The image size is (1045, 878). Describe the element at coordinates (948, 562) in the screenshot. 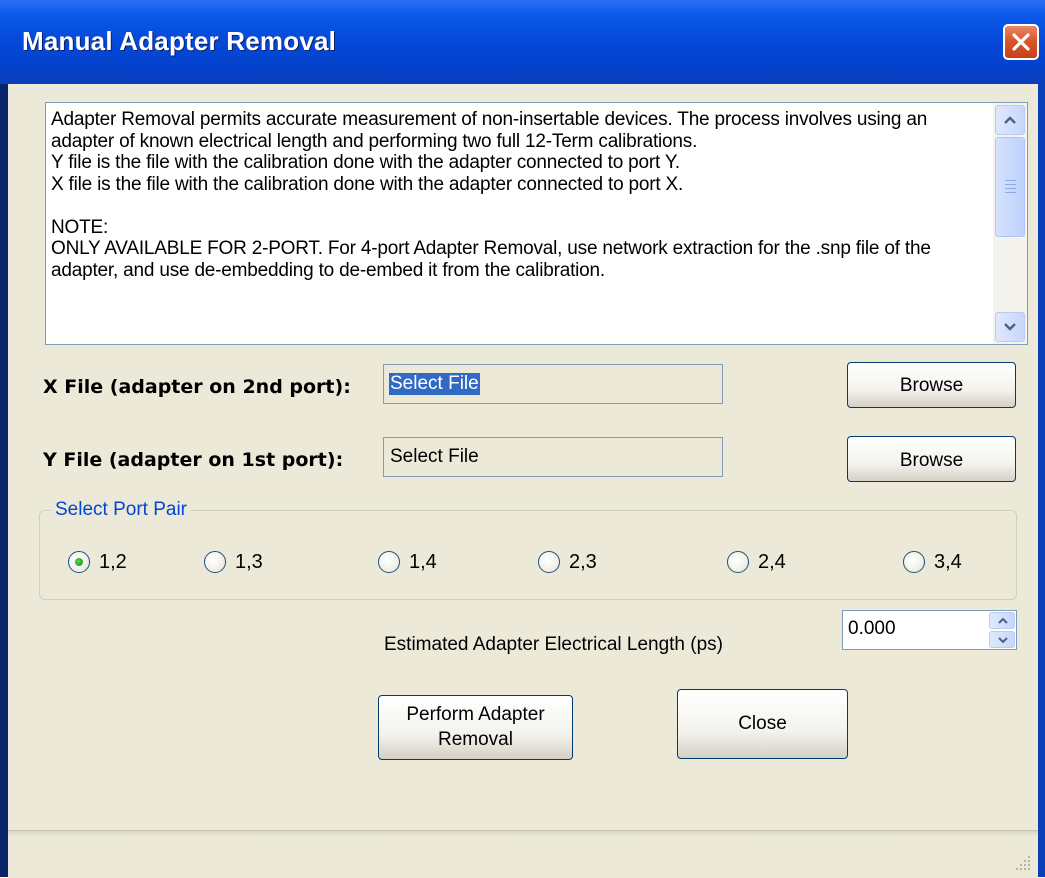

I see `radio-label: 3,4` at that location.